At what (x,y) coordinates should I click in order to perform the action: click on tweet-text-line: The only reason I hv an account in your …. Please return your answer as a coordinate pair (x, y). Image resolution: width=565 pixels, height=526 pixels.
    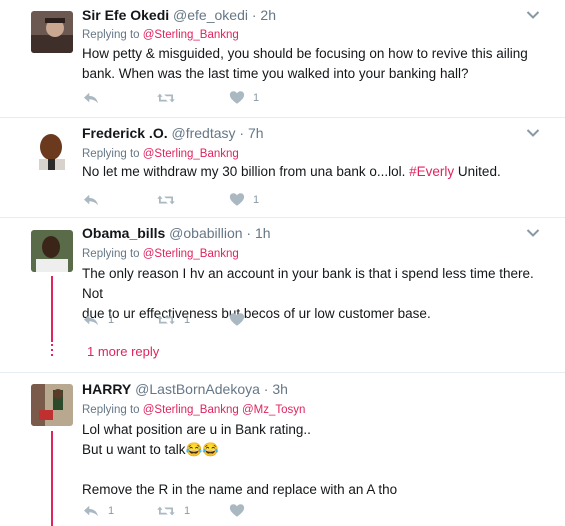
    Looking at the image, I should click on (308, 283).